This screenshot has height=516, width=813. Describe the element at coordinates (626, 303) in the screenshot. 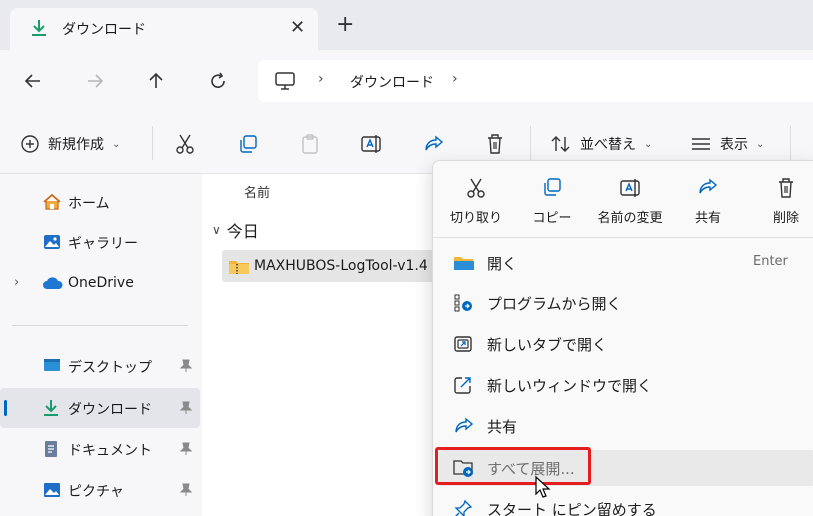

I see `menu-item-open-with: プログラムから開く` at that location.